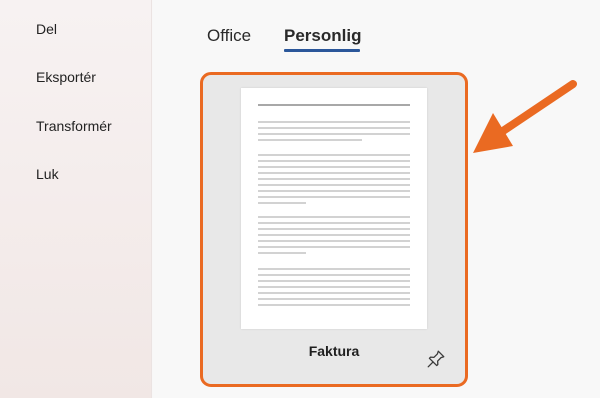 The image size is (600, 398). Describe the element at coordinates (322, 50) in the screenshot. I see `active-tab-underline` at that location.